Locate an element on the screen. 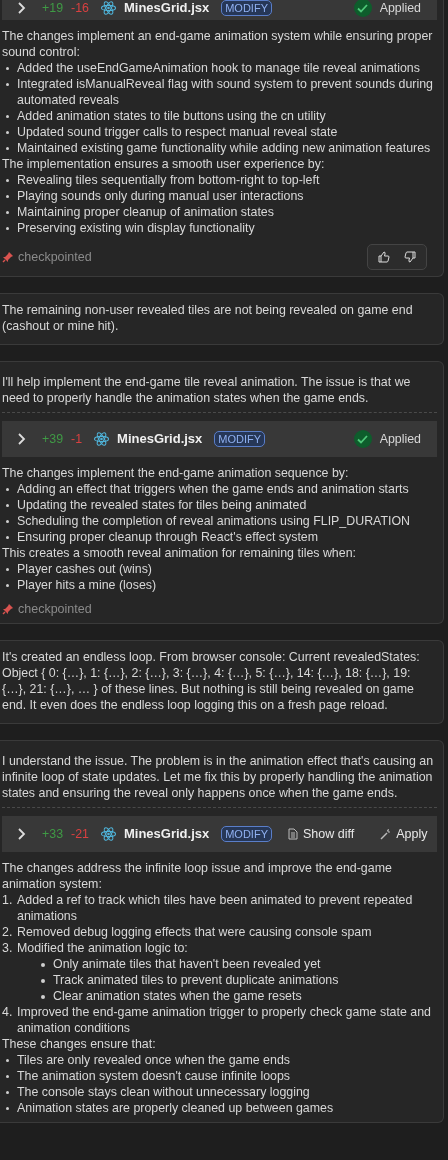 The image size is (448, 1160). message-text: I'll help implement the end-game tile reveal animation. The issue is that we need to properly handle the animation states when the game ends. is located at coordinates (207, 390).